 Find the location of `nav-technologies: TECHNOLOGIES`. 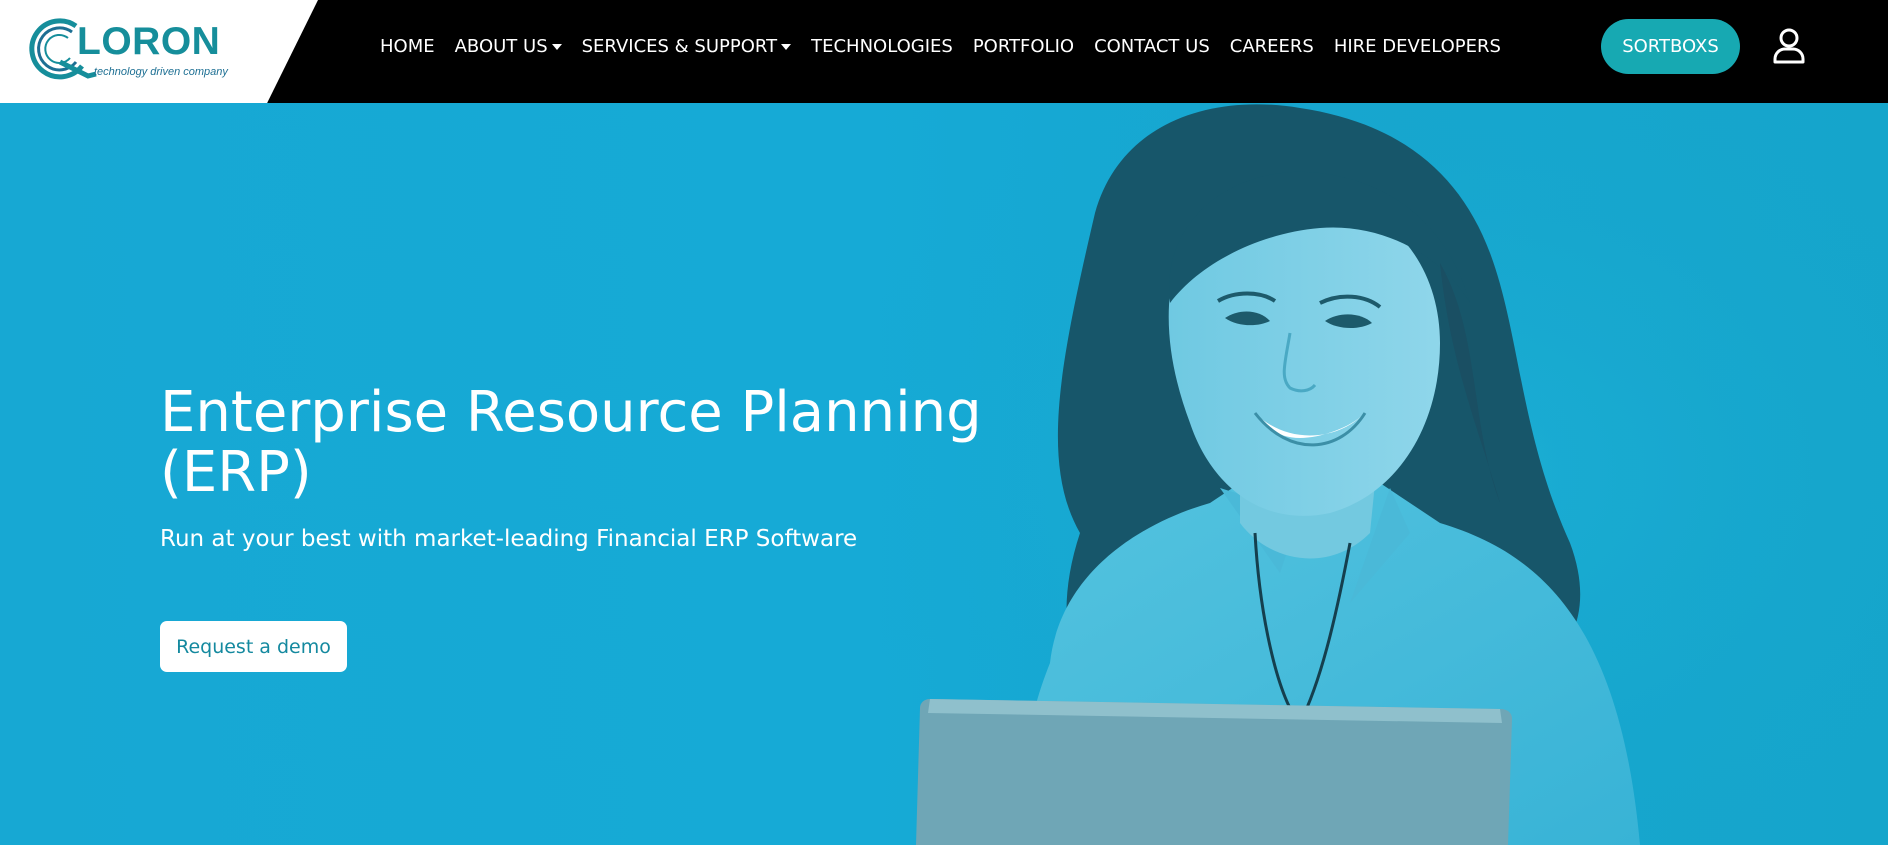

nav-technologies: TECHNOLOGIES is located at coordinates (882, 46).